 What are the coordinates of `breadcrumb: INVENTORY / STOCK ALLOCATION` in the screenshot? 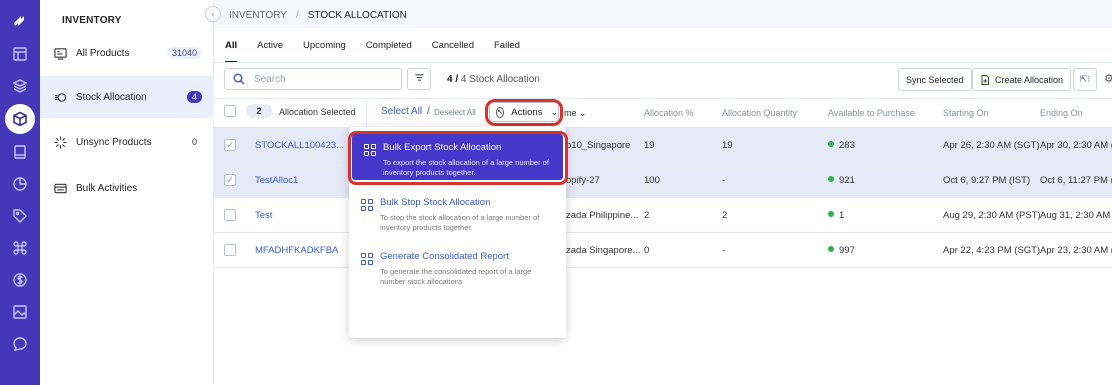 It's located at (318, 15).